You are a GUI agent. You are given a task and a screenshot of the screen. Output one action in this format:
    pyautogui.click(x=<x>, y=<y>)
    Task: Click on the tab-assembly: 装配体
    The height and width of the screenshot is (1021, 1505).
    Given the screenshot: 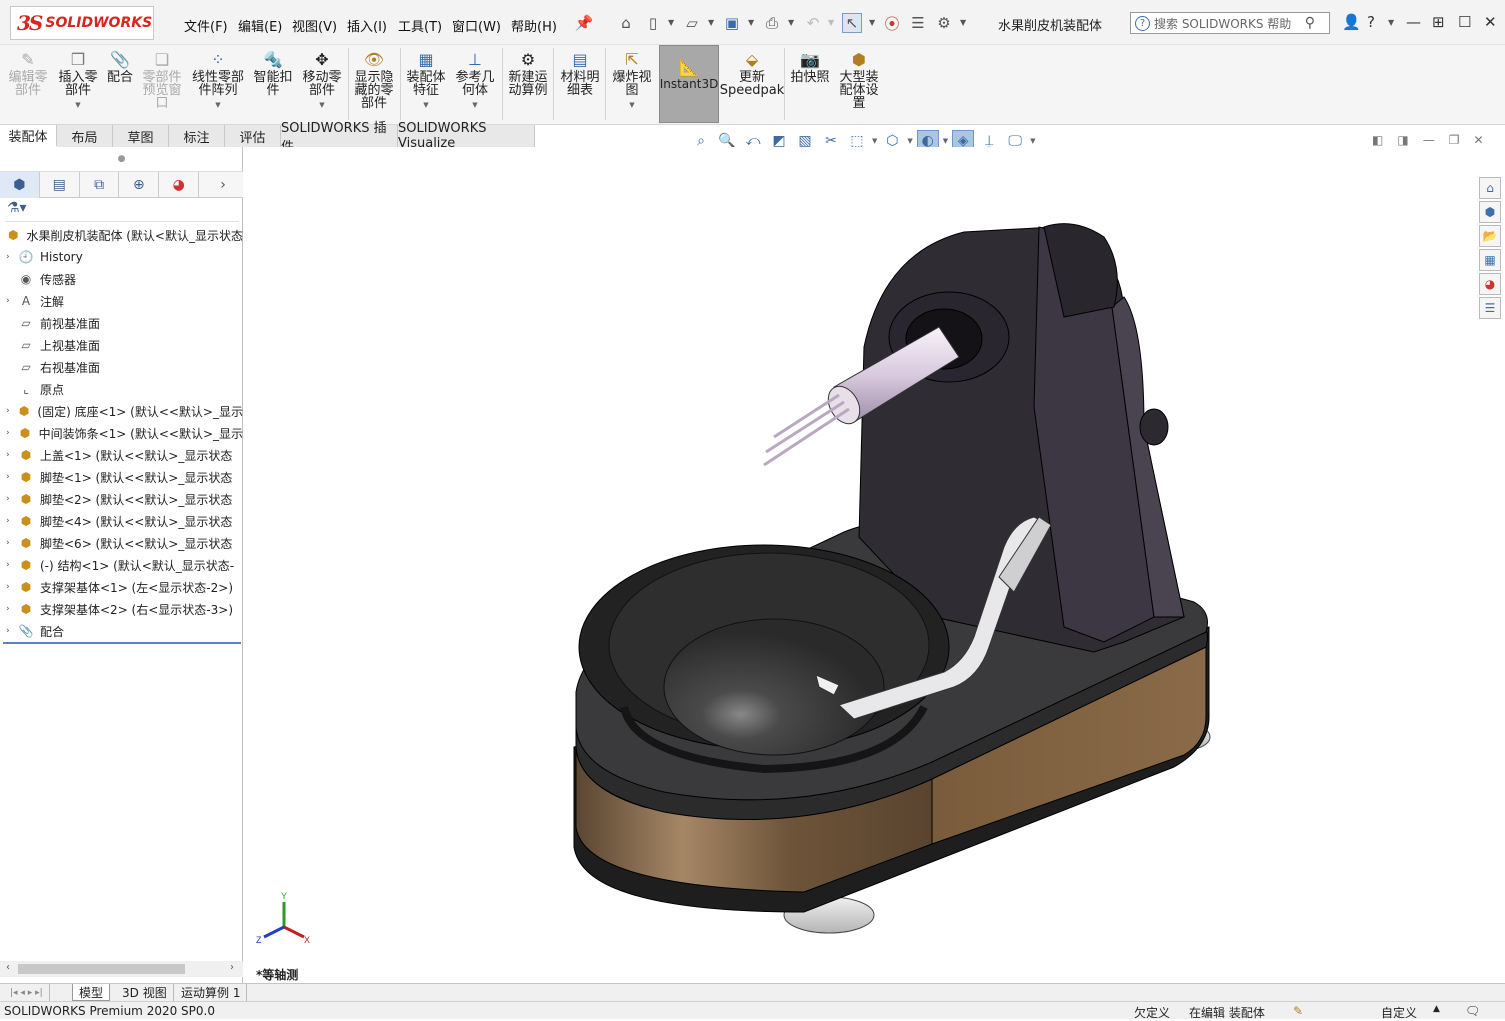 What is the action you would take?
    pyautogui.click(x=28, y=136)
    